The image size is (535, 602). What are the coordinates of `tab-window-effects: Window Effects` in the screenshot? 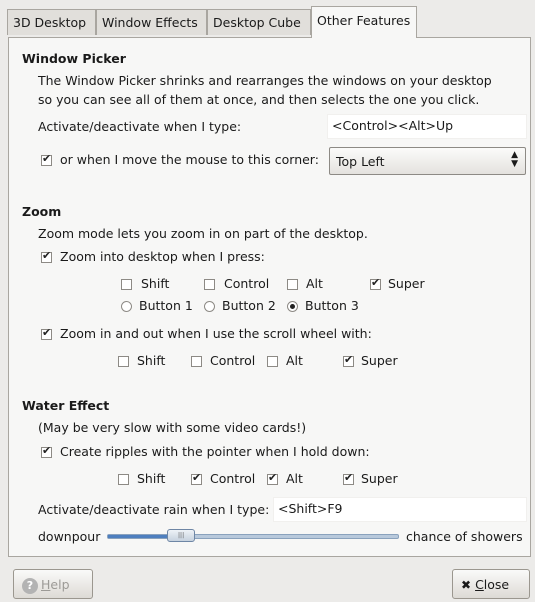 It's located at (151, 22).